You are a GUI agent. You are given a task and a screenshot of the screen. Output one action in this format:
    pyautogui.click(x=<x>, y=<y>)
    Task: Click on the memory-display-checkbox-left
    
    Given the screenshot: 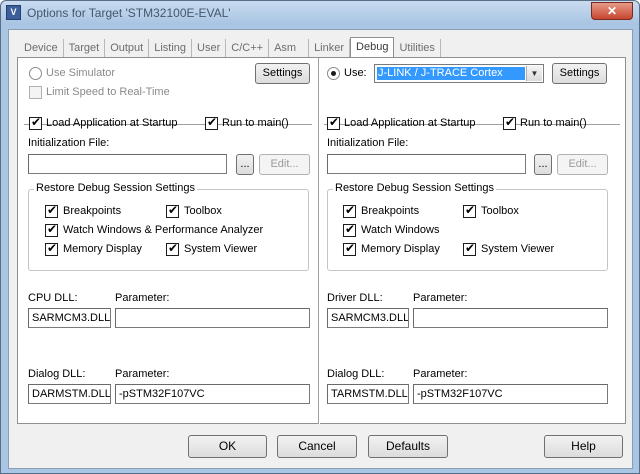 What is the action you would take?
    pyautogui.click(x=51, y=248)
    